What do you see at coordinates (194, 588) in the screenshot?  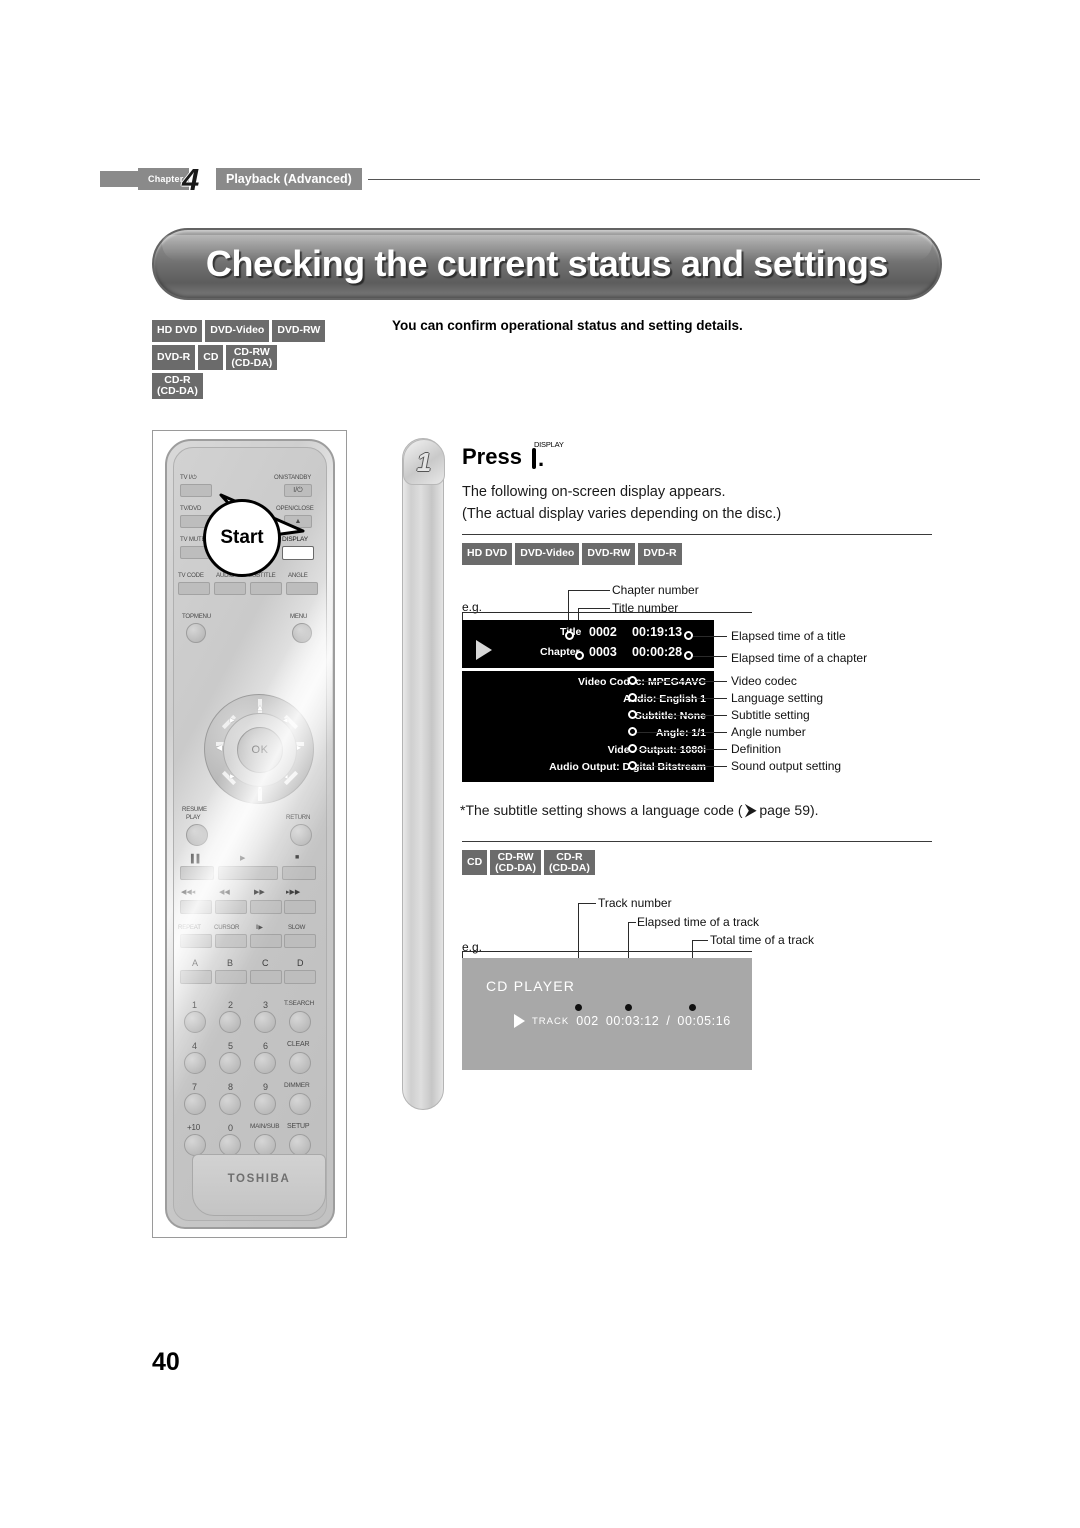 I see `btn-tv-code` at bounding box center [194, 588].